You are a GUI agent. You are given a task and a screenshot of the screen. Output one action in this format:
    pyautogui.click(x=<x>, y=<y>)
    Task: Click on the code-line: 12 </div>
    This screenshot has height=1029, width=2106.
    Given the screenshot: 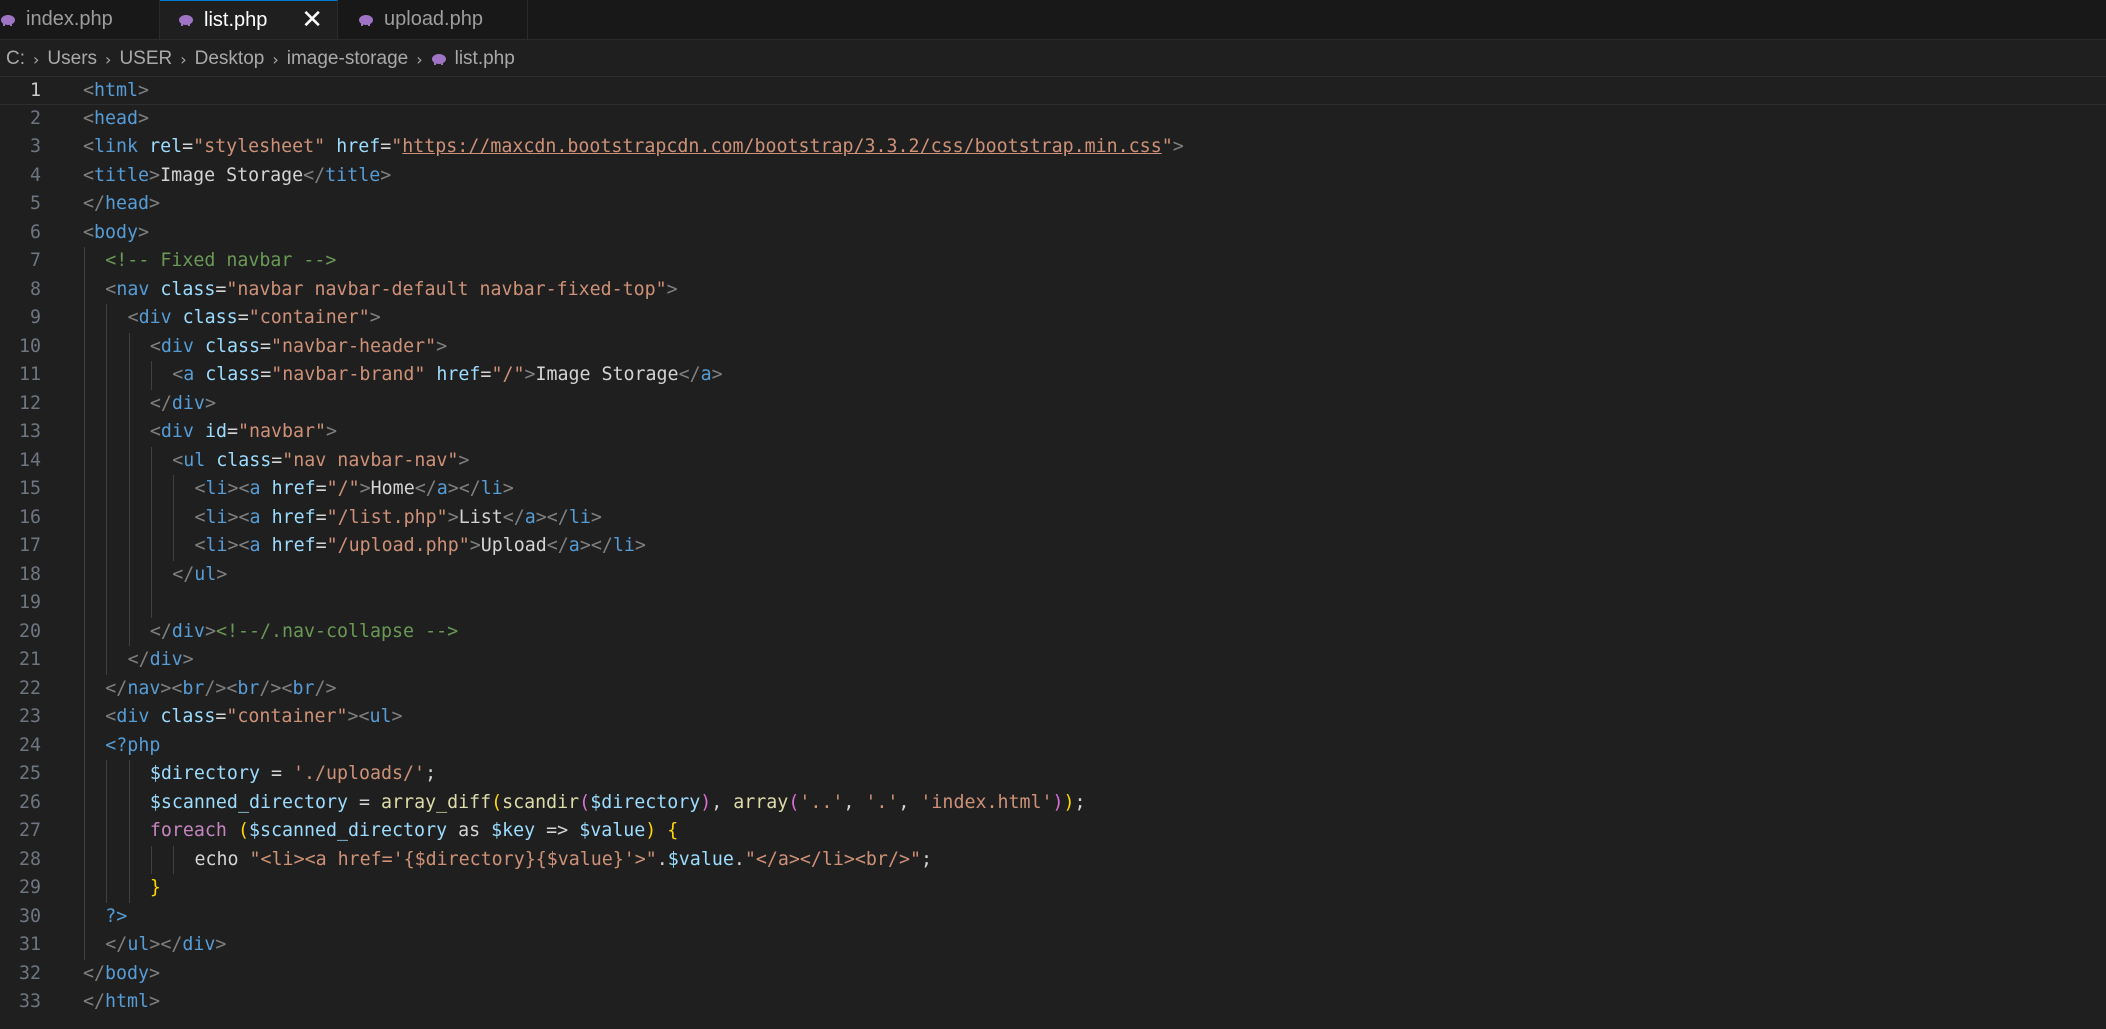 What is the action you would take?
    pyautogui.click(x=1053, y=403)
    